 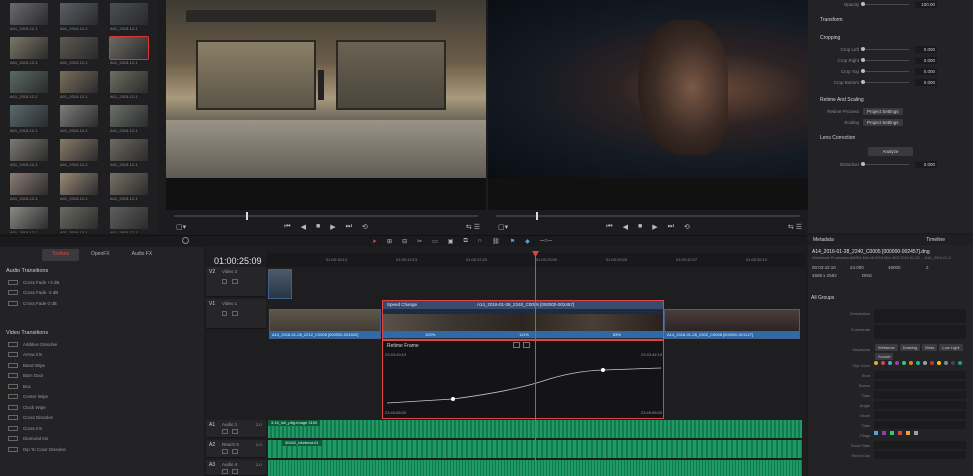 I want to click on distortion-slider, so click(x=885, y=164).